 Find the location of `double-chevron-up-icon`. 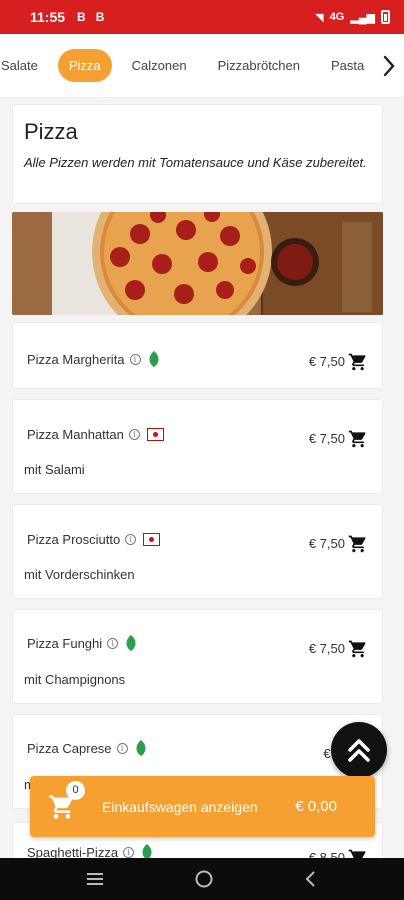

double-chevron-up-icon is located at coordinates (359, 750).